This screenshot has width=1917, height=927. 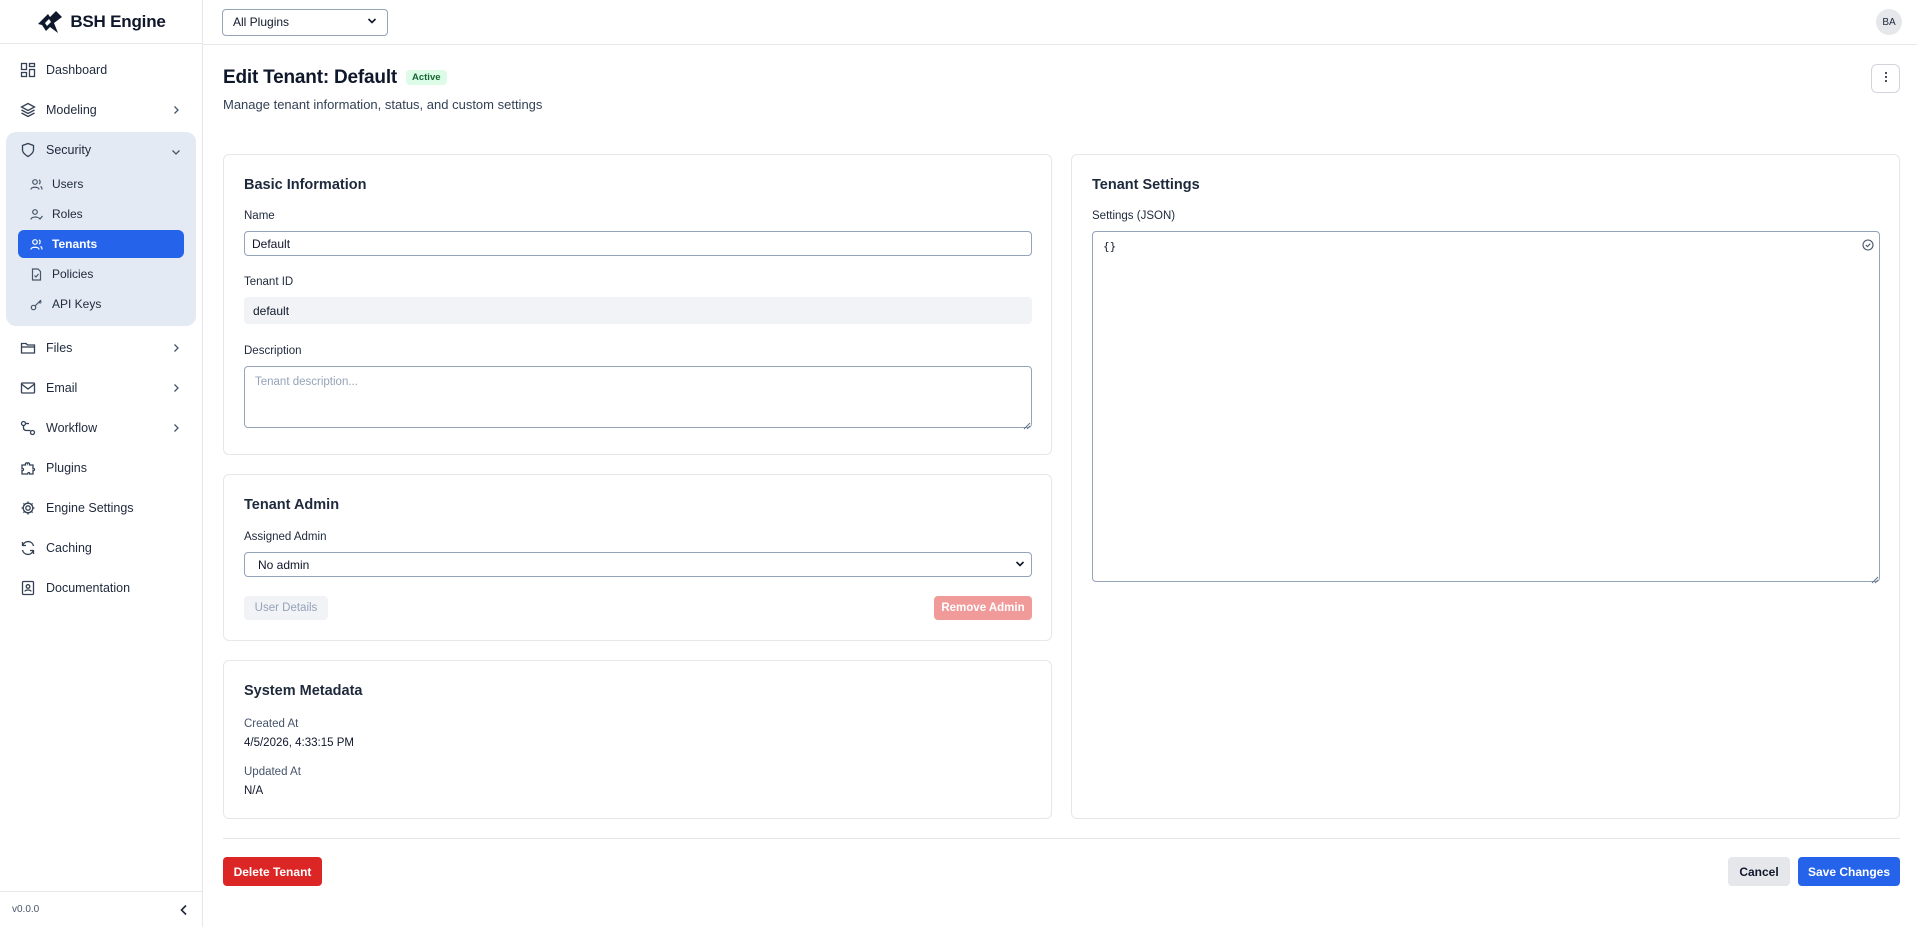 I want to click on sidebar-item-label: Dashboard, so click(x=77, y=70).